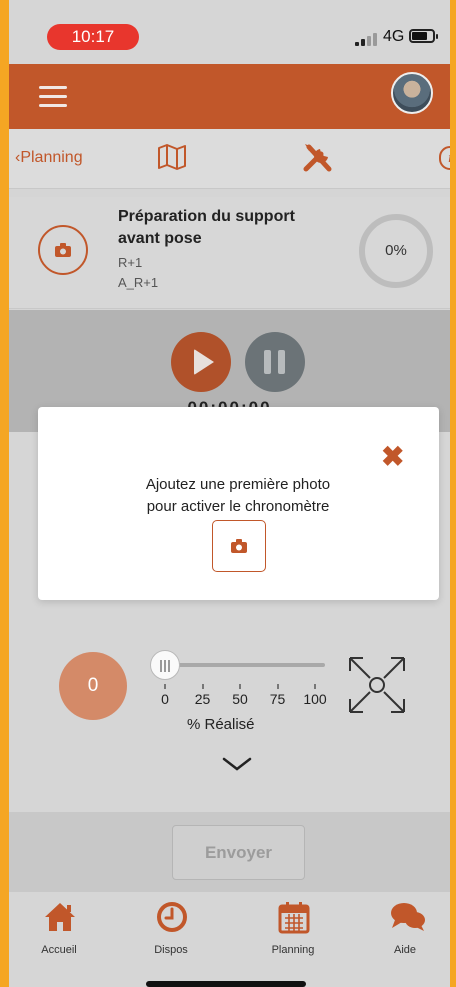  What do you see at coordinates (245, 665) in the screenshot?
I see `percent-slider-track` at bounding box center [245, 665].